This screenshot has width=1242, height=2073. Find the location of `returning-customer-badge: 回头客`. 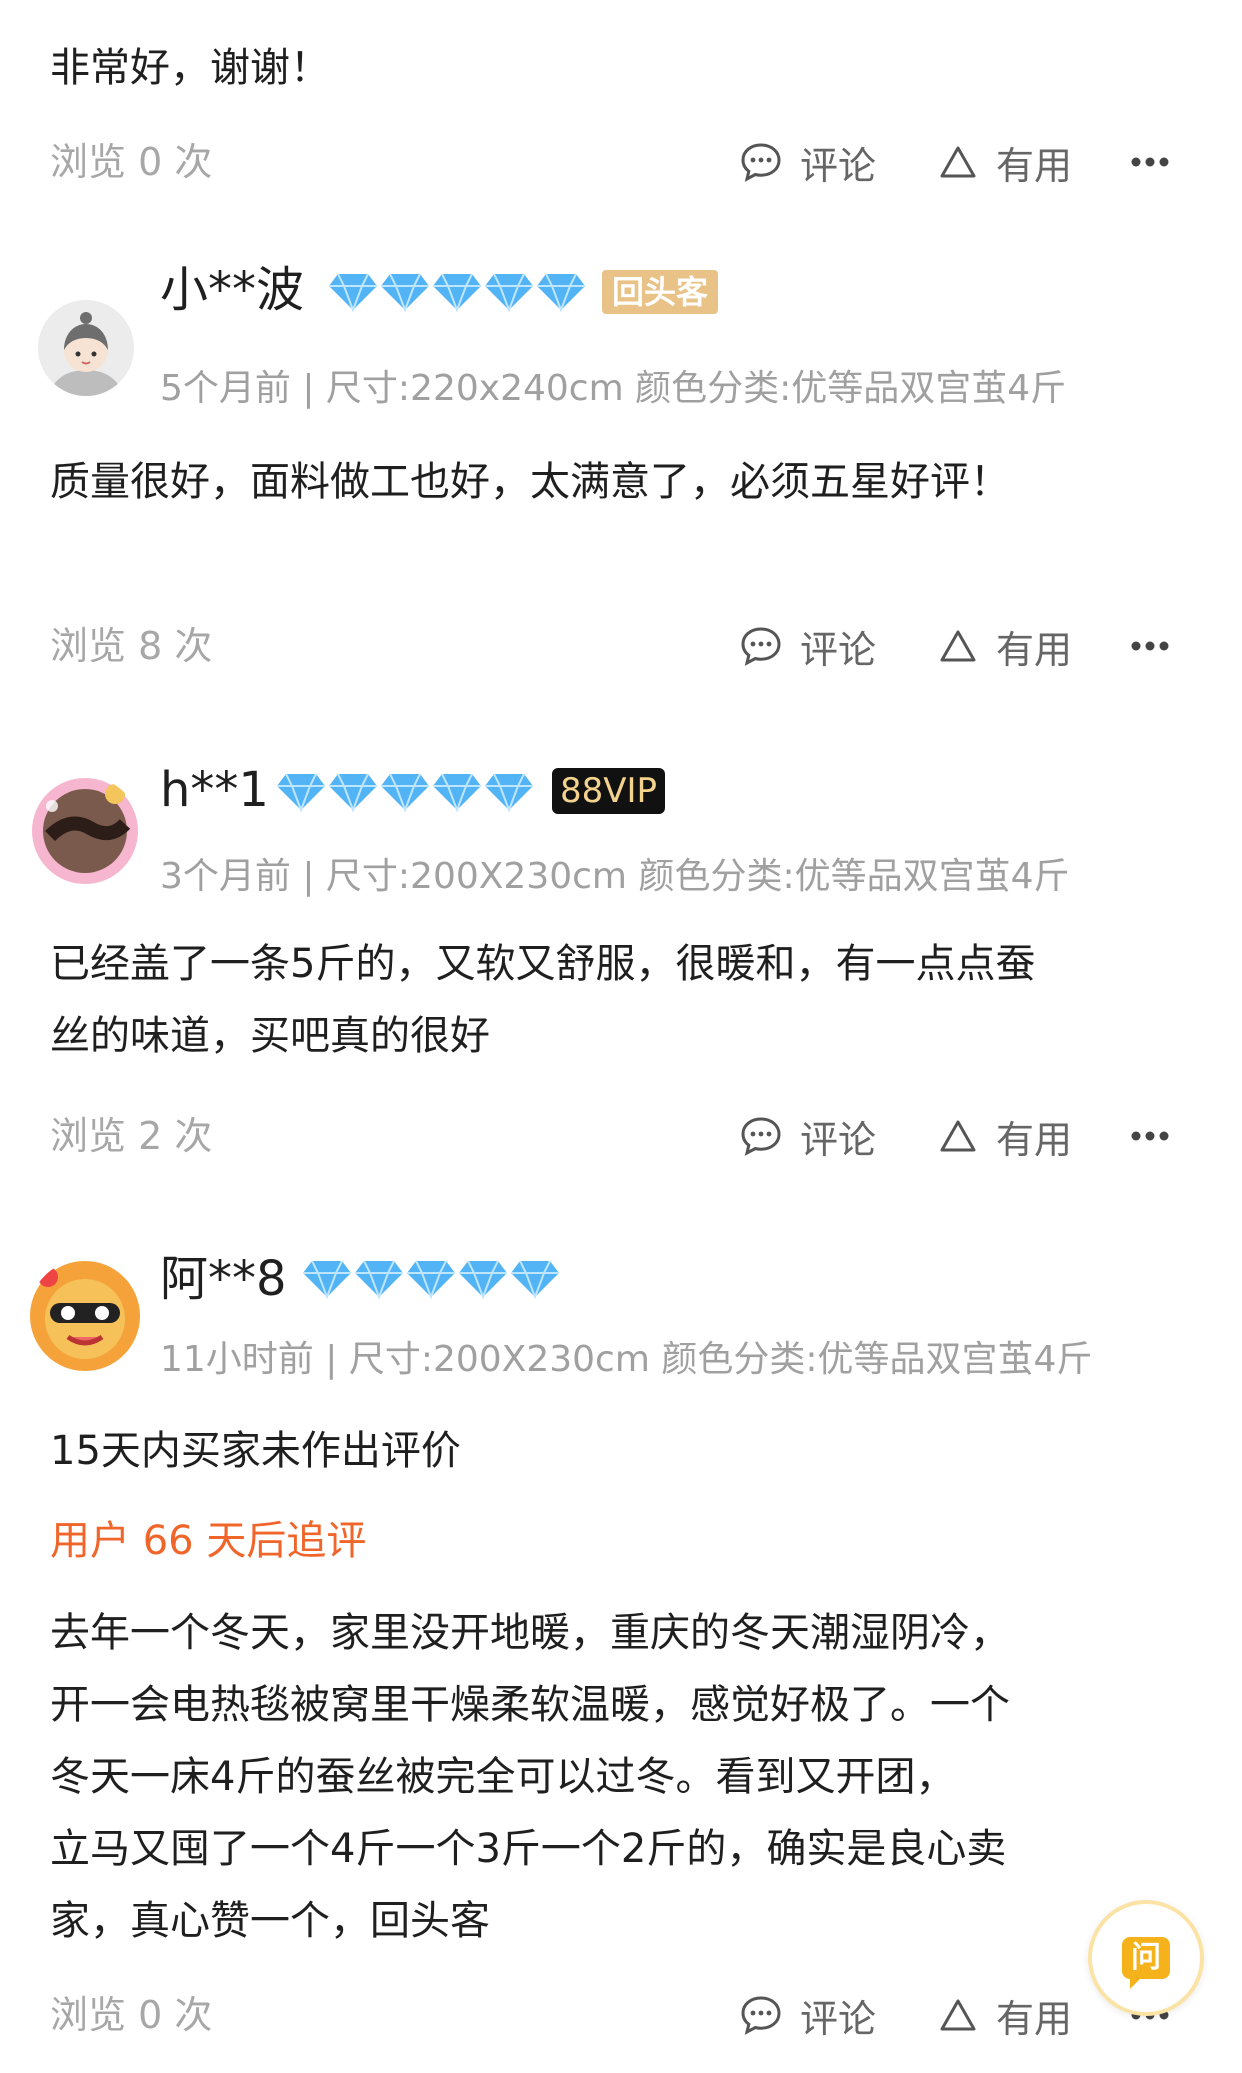

returning-customer-badge: 回头客 is located at coordinates (660, 292).